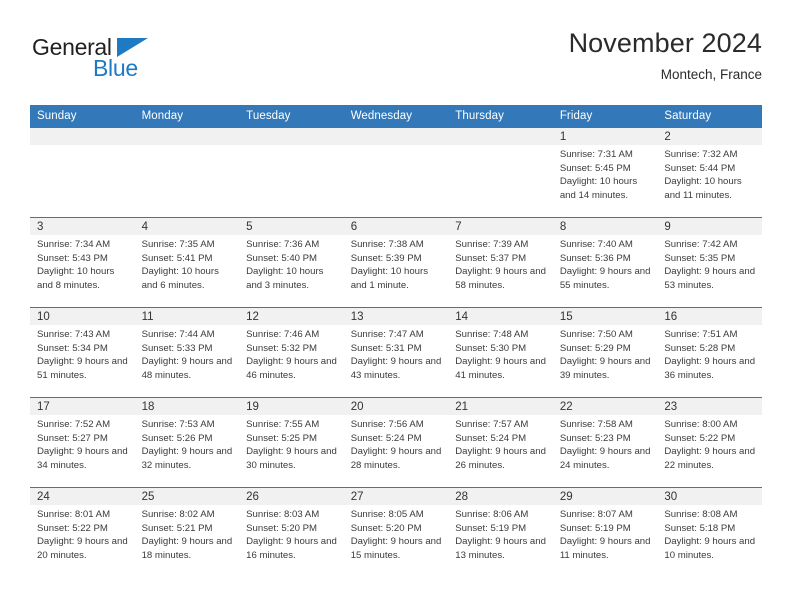 The height and width of the screenshot is (612, 792). I want to click on sunrise-text: Sunrise: 7:50 AM, so click(596, 334).